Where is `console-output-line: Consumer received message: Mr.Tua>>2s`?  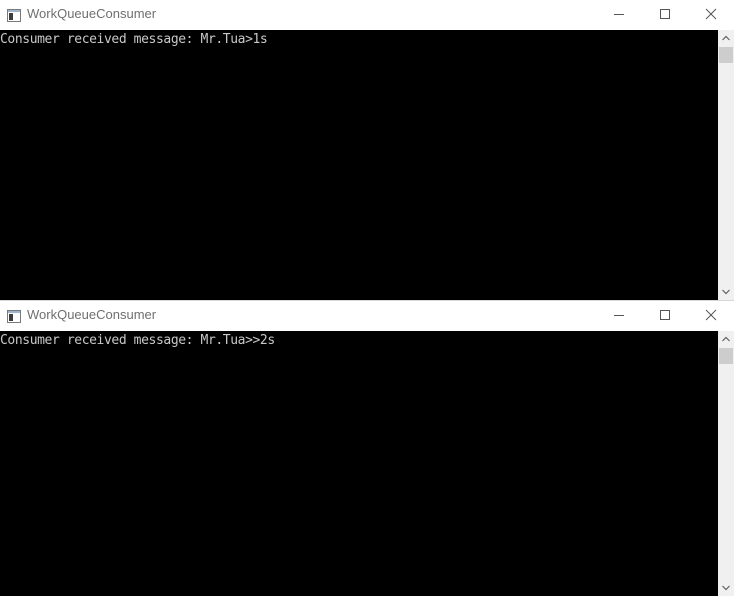 console-output-line: Consumer received message: Mr.Tua>>2s is located at coordinates (137, 340).